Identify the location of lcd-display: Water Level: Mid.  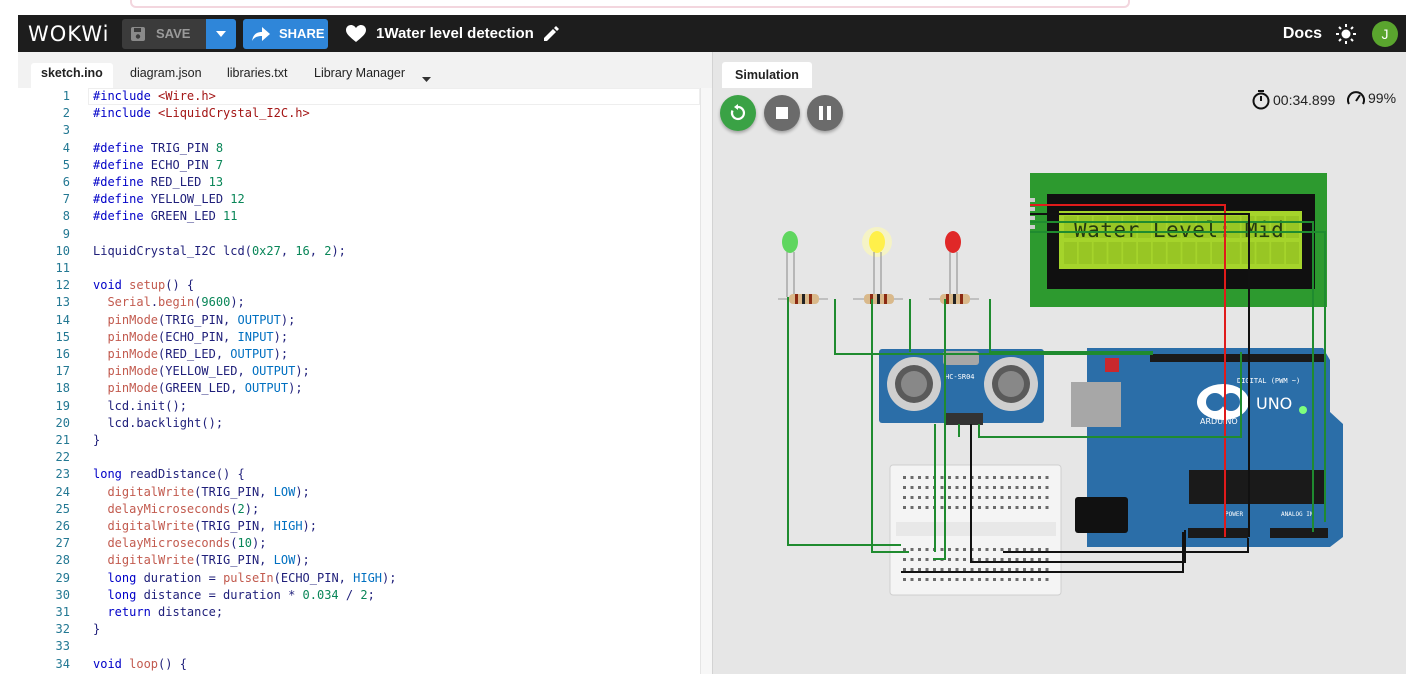
(1178, 240).